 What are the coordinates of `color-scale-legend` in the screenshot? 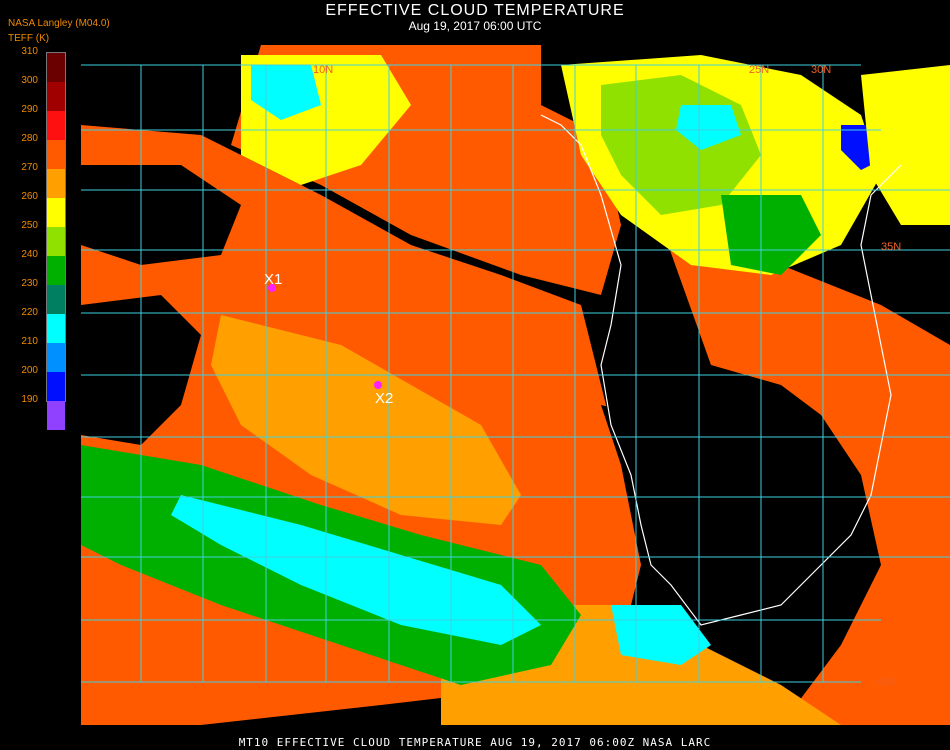 It's located at (56, 241).